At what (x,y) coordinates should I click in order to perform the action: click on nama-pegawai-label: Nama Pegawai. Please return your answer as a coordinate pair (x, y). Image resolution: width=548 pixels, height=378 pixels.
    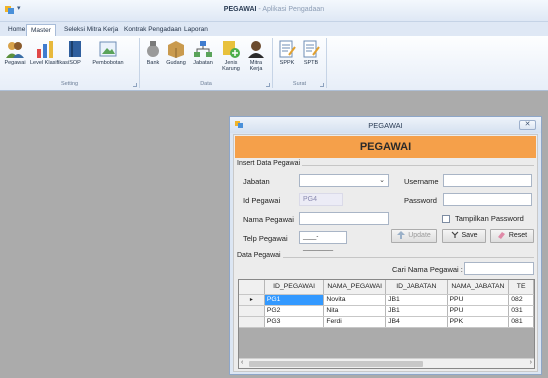
    Looking at the image, I should click on (268, 219).